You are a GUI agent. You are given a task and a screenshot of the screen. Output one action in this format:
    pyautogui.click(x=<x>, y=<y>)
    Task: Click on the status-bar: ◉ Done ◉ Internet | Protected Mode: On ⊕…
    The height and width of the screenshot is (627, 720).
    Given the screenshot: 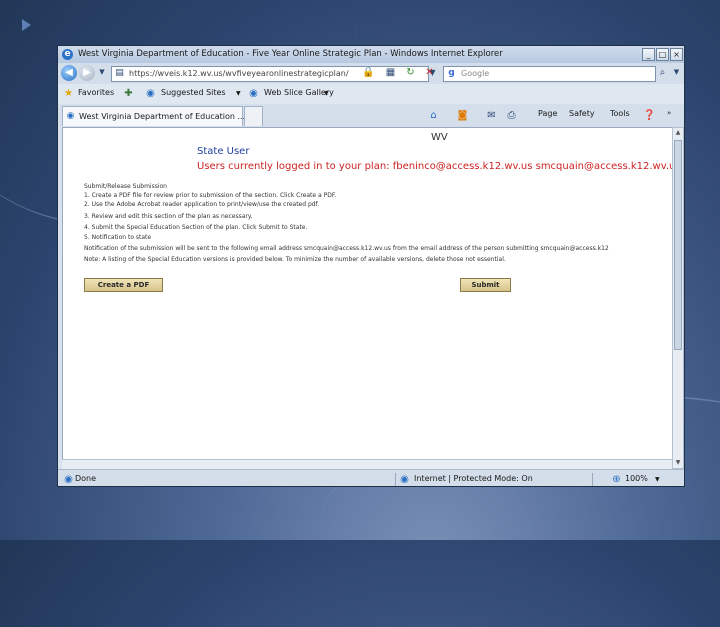 What is the action you would take?
    pyautogui.click(x=371, y=477)
    